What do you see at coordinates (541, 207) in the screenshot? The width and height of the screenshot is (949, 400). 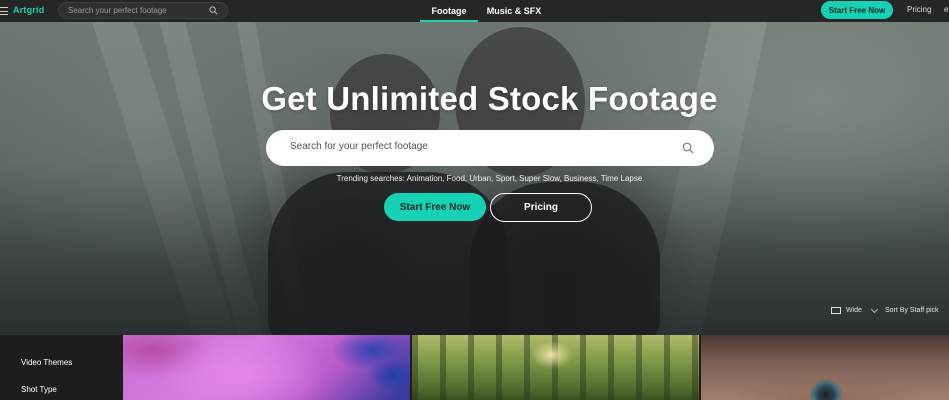 I see `hero-pricing-button: Pricing` at bounding box center [541, 207].